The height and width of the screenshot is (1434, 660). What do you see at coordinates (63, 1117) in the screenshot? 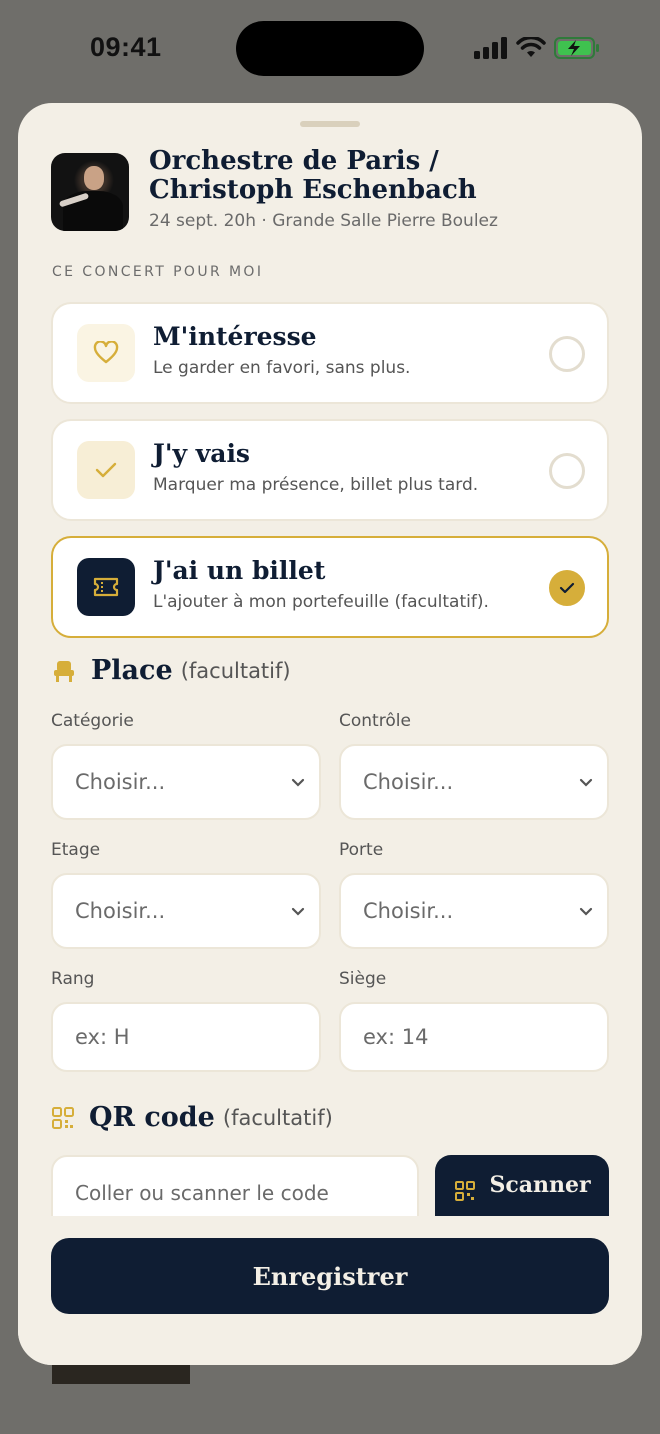
I see `qr-code-icon` at bounding box center [63, 1117].